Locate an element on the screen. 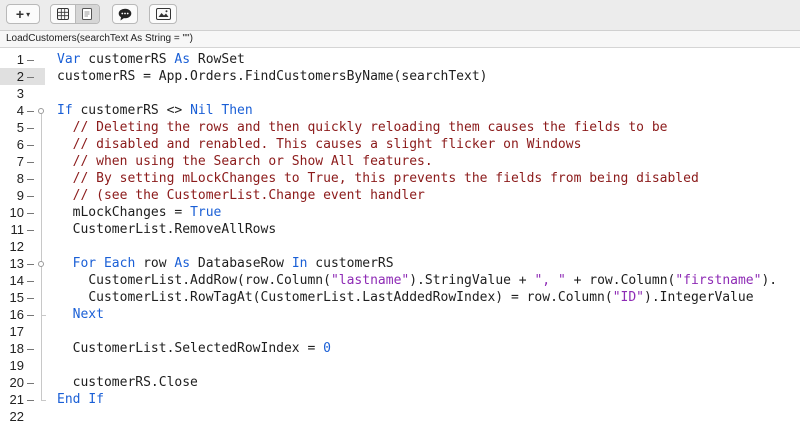  code-line: If customerRS <> Nil Then is located at coordinates (155, 110).